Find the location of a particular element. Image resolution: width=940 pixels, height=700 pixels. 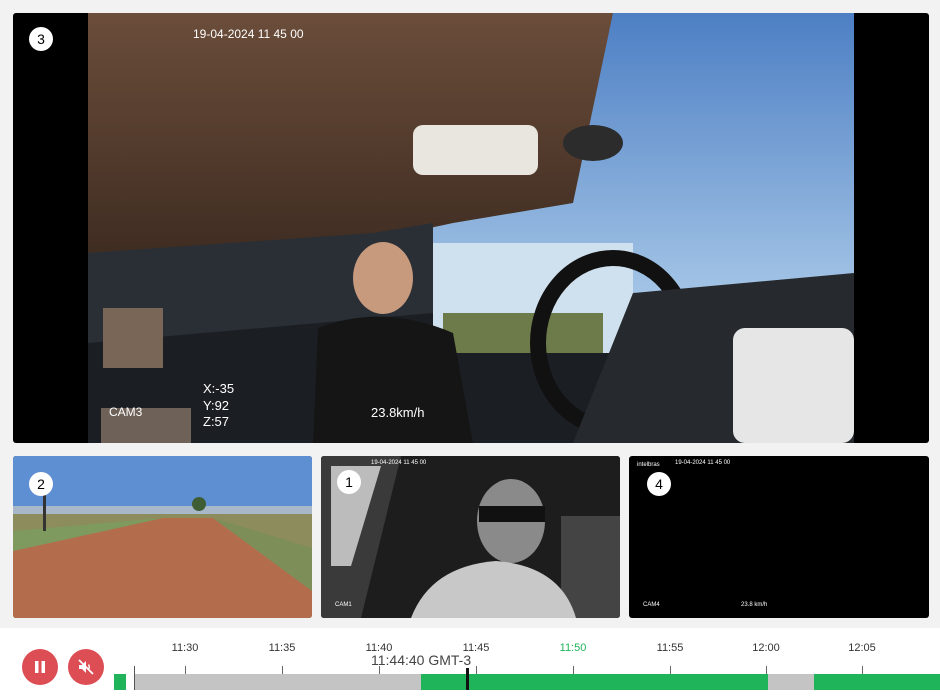

tick-label: 11:55 is located at coordinates (670, 648).